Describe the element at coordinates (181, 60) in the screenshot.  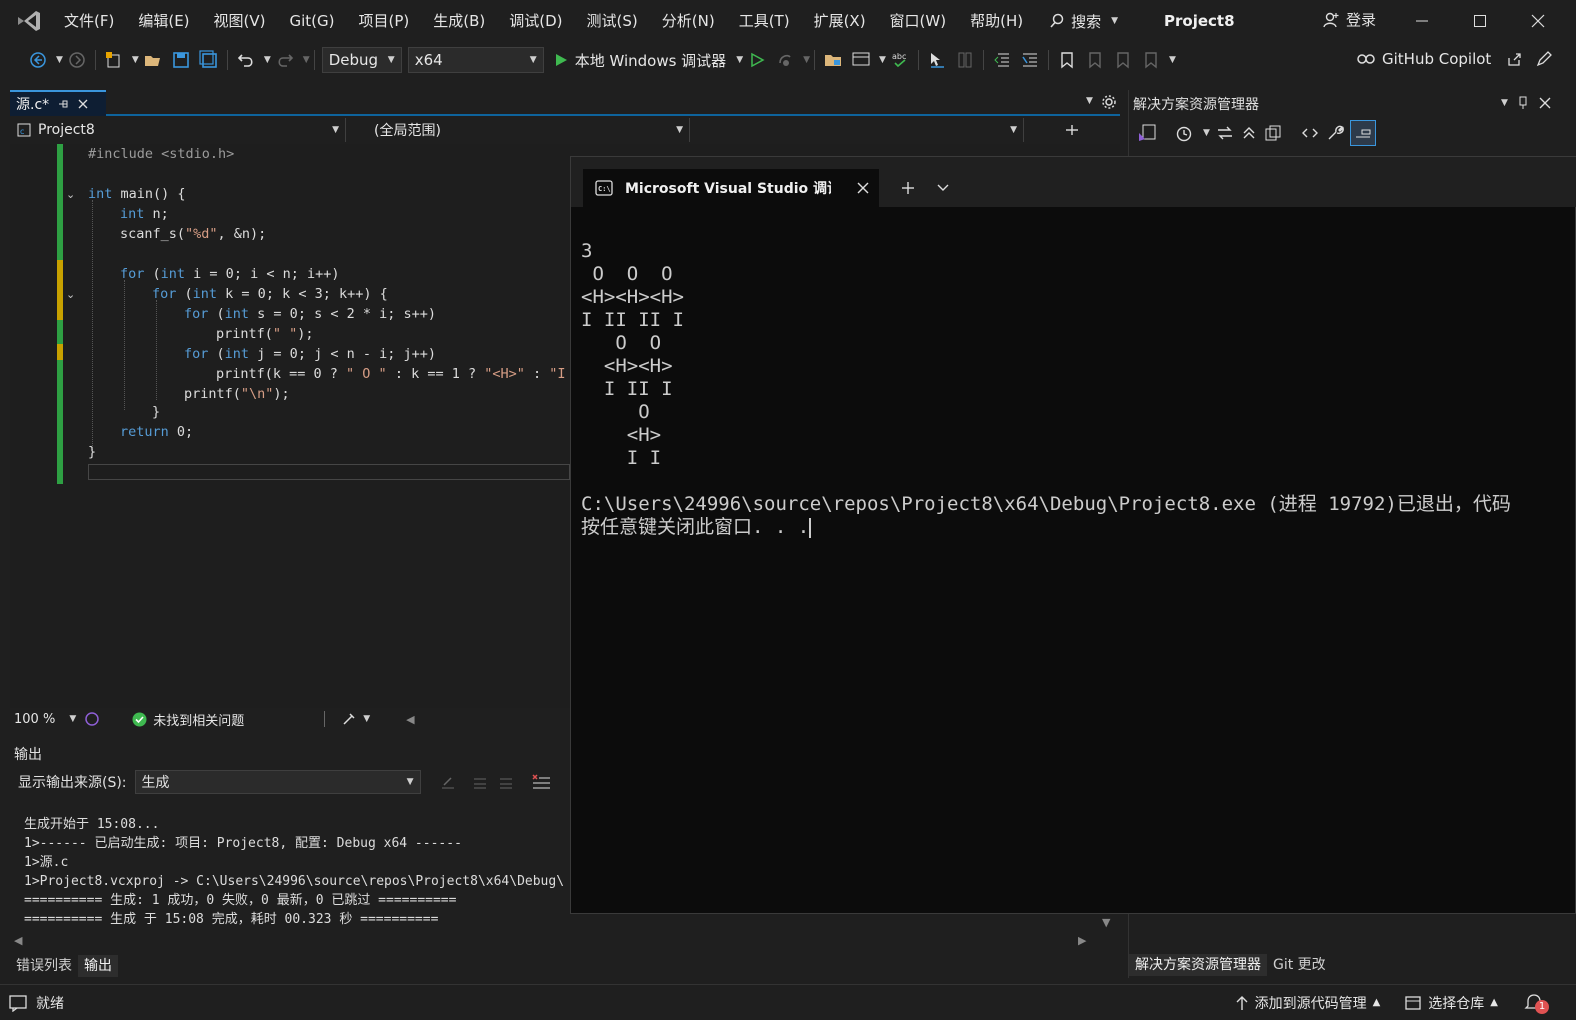
I see `save-button` at that location.